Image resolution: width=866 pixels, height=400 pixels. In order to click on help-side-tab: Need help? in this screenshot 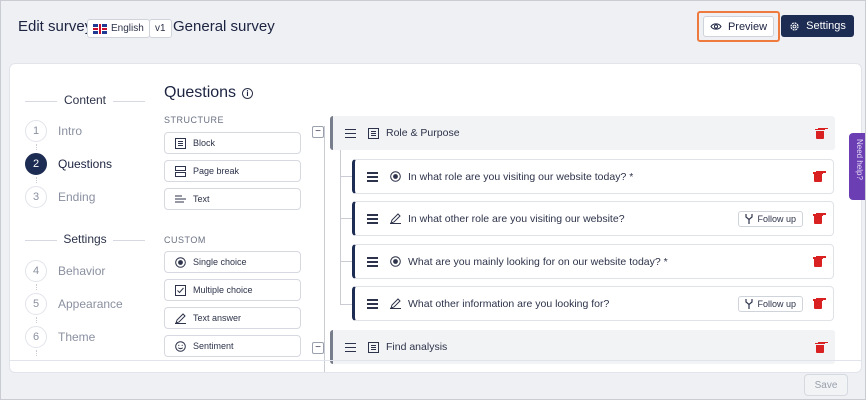, I will do `click(857, 166)`.